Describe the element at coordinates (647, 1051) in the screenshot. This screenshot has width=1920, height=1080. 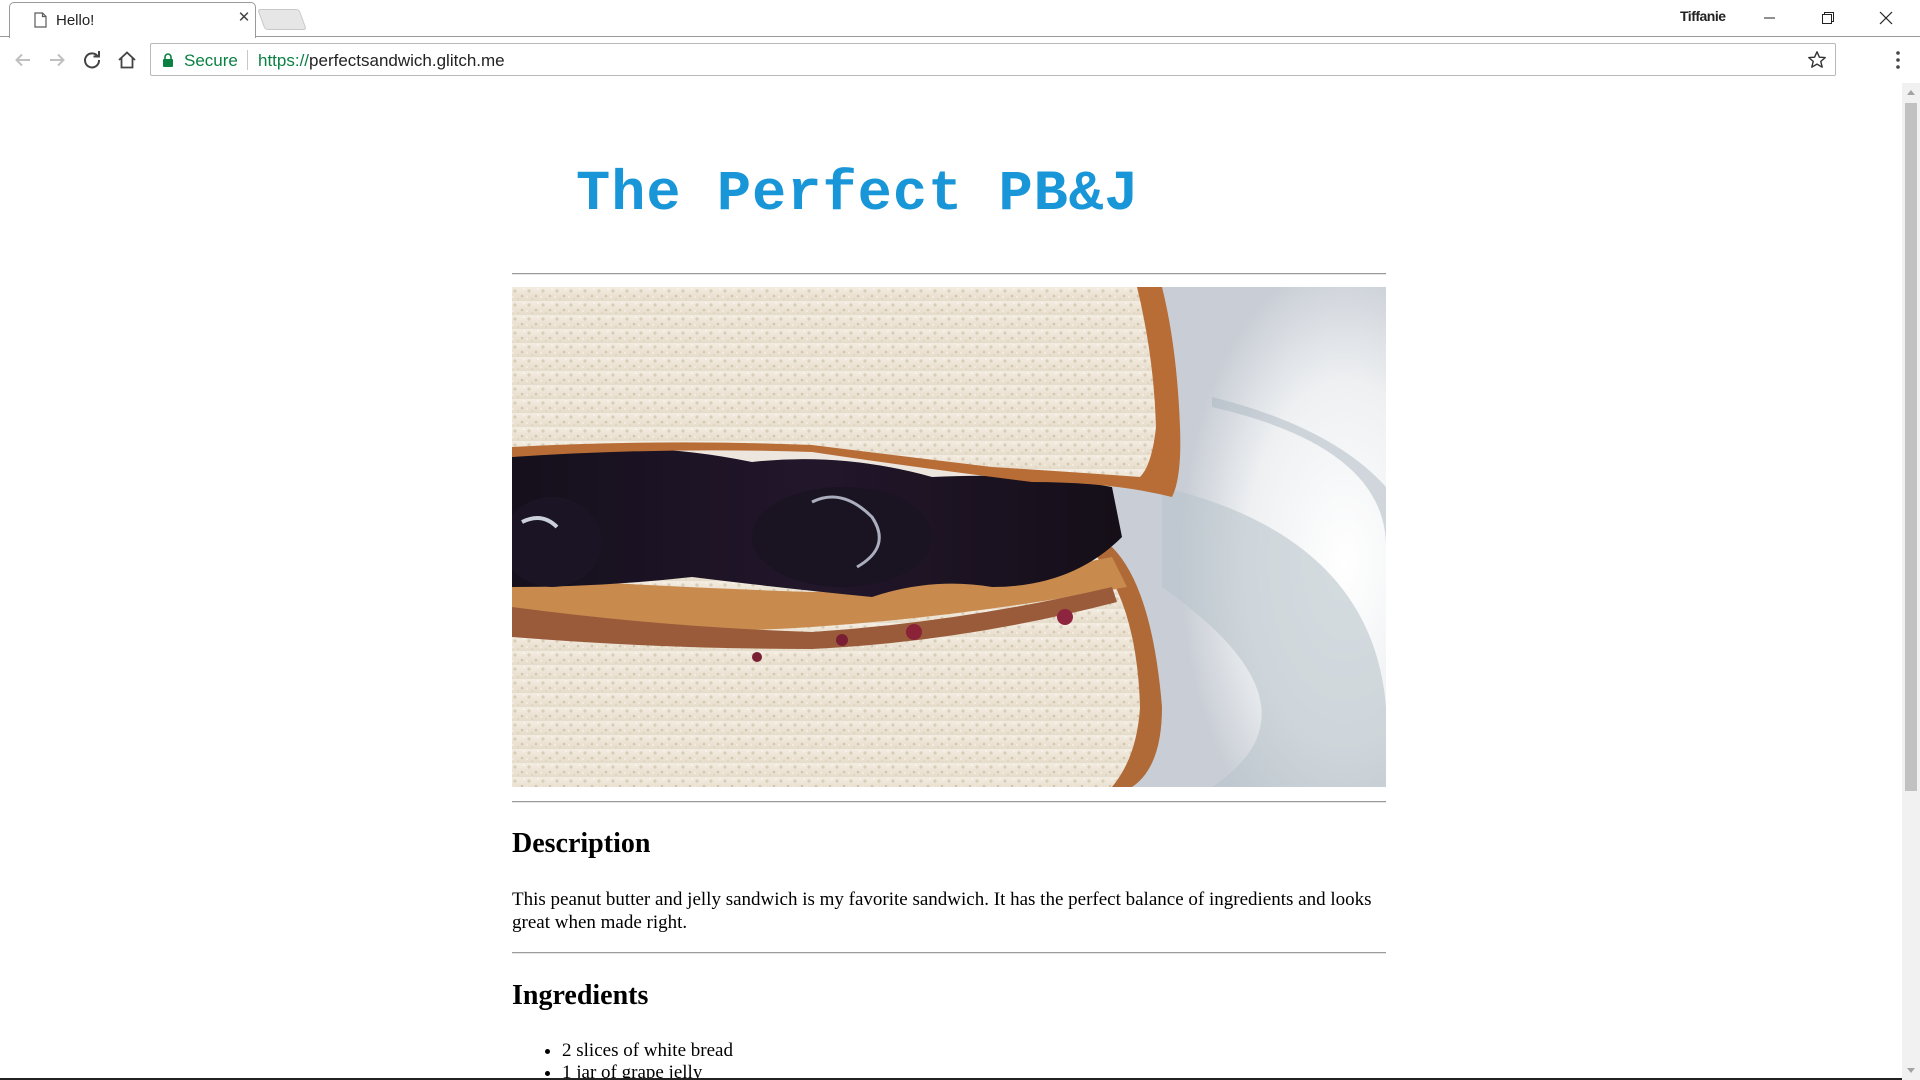
I see `list-item: 2 slices of white bread` at that location.